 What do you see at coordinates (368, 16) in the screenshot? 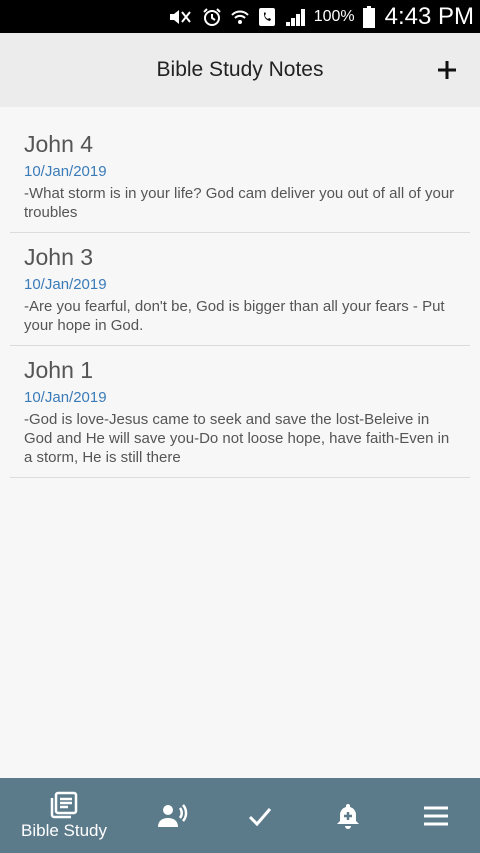
I see `battery-icon` at bounding box center [368, 16].